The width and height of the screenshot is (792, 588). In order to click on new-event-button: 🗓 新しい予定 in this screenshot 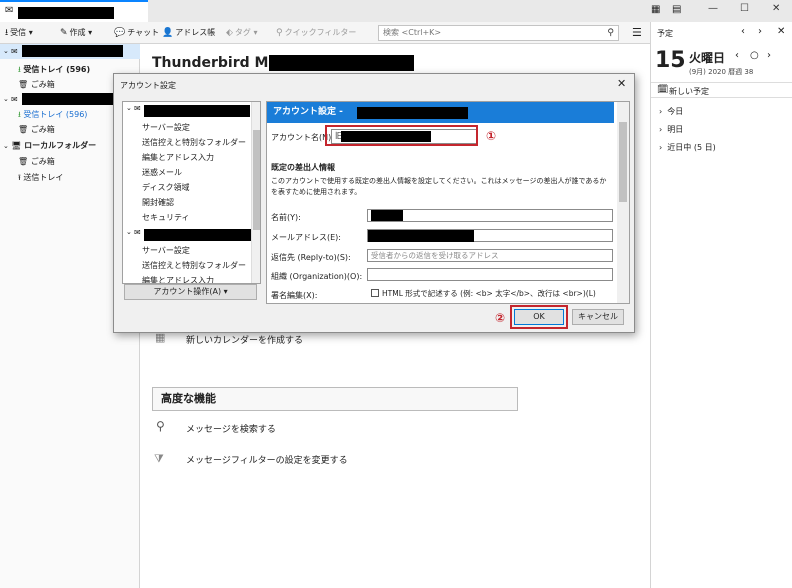, I will do `click(721, 90)`.